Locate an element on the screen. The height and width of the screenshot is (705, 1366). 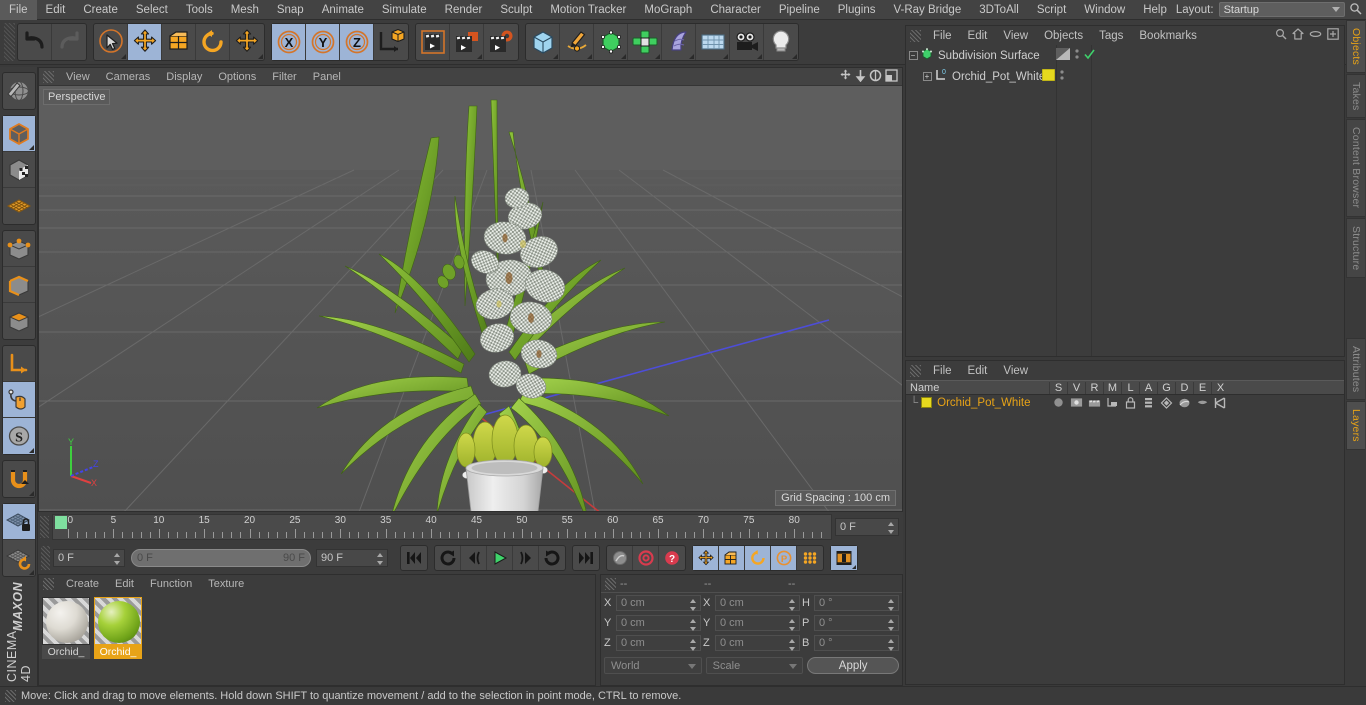
menu-item-animate: Animate is located at coordinates (343, 10).